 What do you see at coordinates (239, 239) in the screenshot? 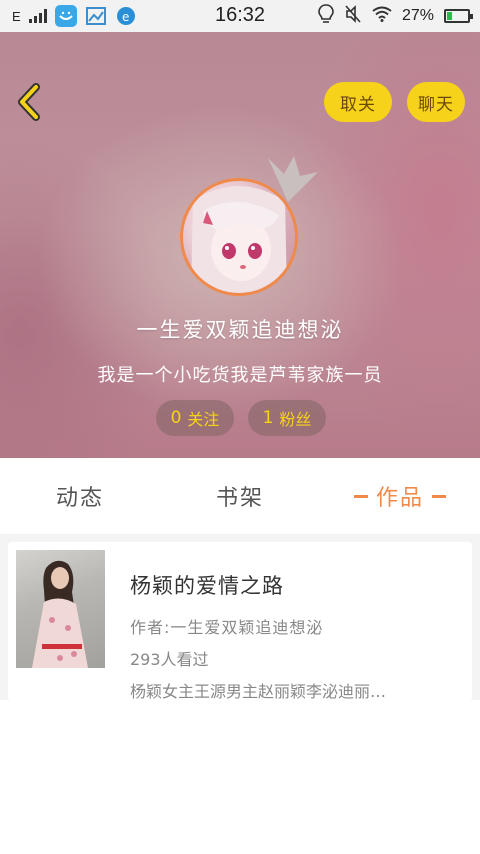
I see `avatar-image` at bounding box center [239, 239].